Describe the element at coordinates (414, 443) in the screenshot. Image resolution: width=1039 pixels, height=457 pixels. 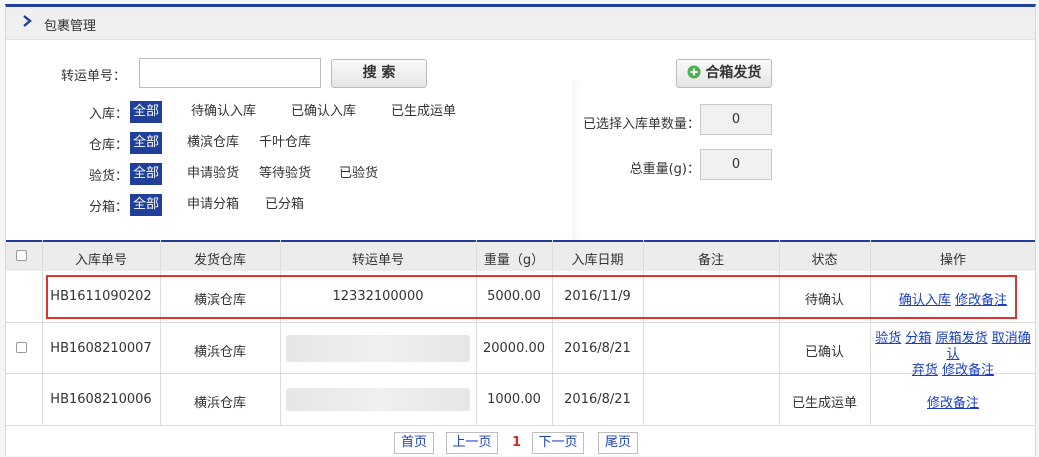
I see `first-page-button: 首页` at that location.